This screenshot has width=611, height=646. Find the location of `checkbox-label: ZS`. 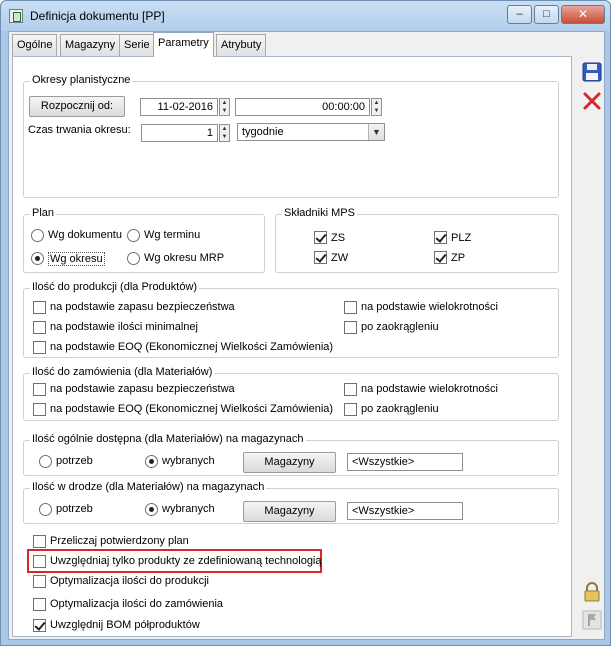

checkbox-label: ZS is located at coordinates (338, 238).